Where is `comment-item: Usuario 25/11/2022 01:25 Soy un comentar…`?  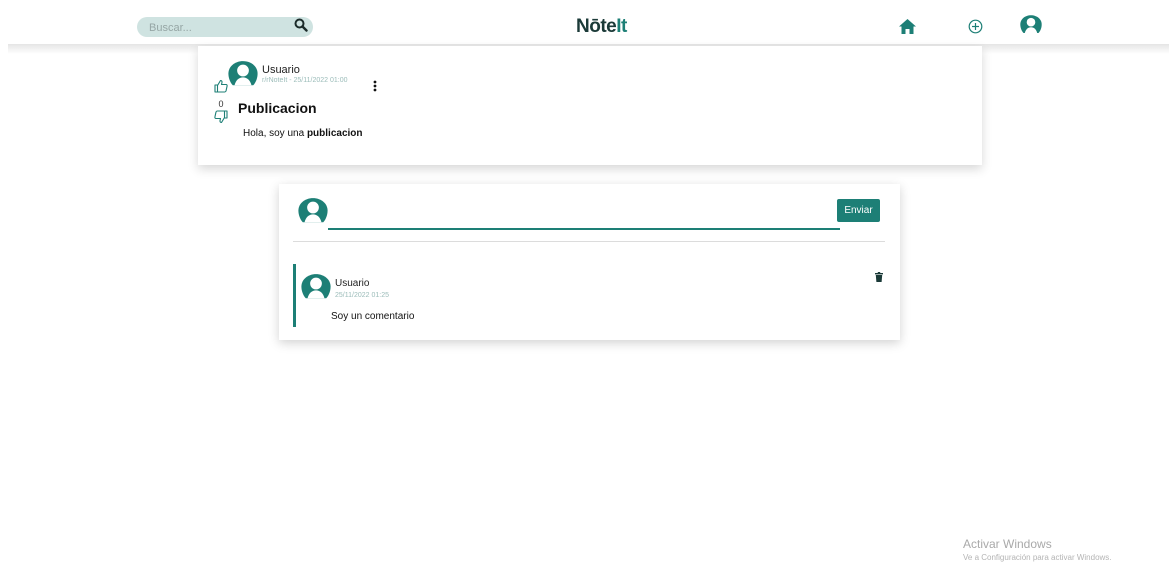 comment-item: Usuario 25/11/2022 01:25 Soy un comentar… is located at coordinates (589, 295).